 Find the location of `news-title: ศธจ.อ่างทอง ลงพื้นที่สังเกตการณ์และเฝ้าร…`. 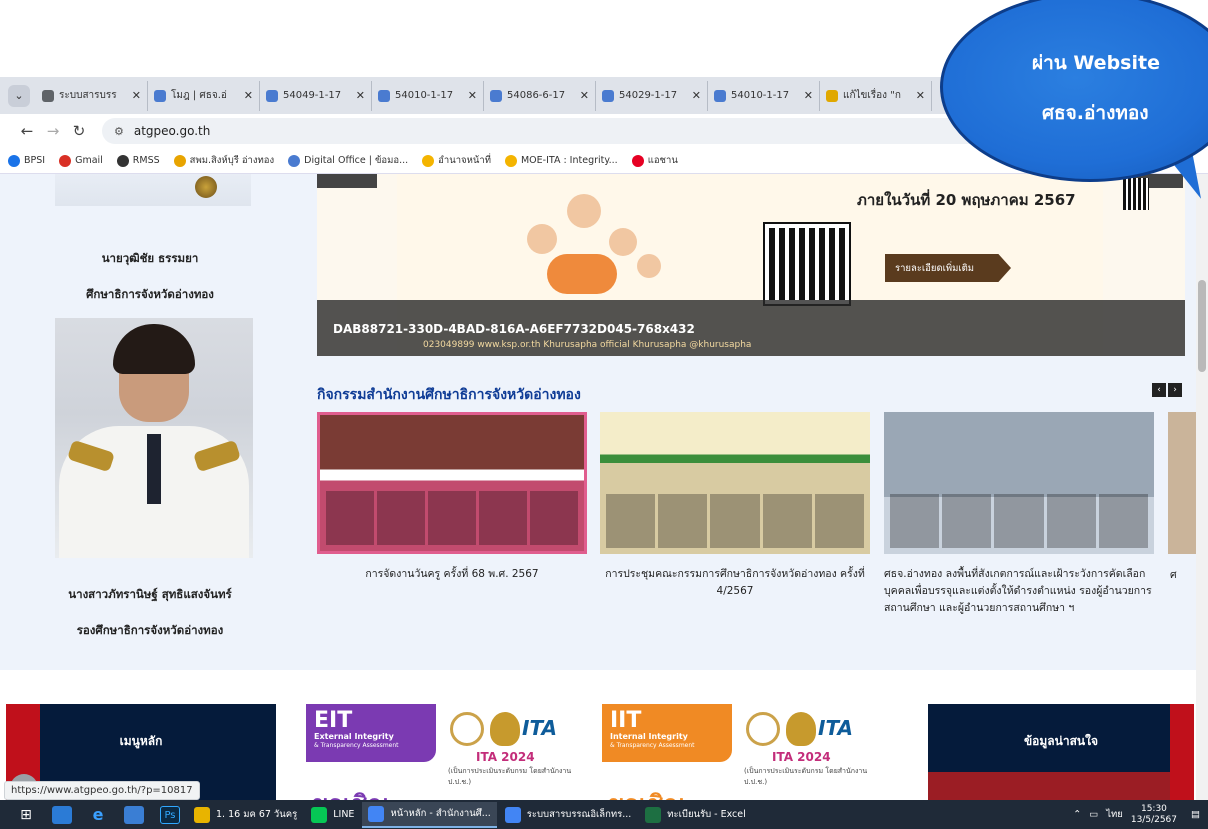

news-title: ศธจ.อ่างทอง ลงพื้นที่สังเกตการณ์และเฝ้าร… is located at coordinates (1019, 591).